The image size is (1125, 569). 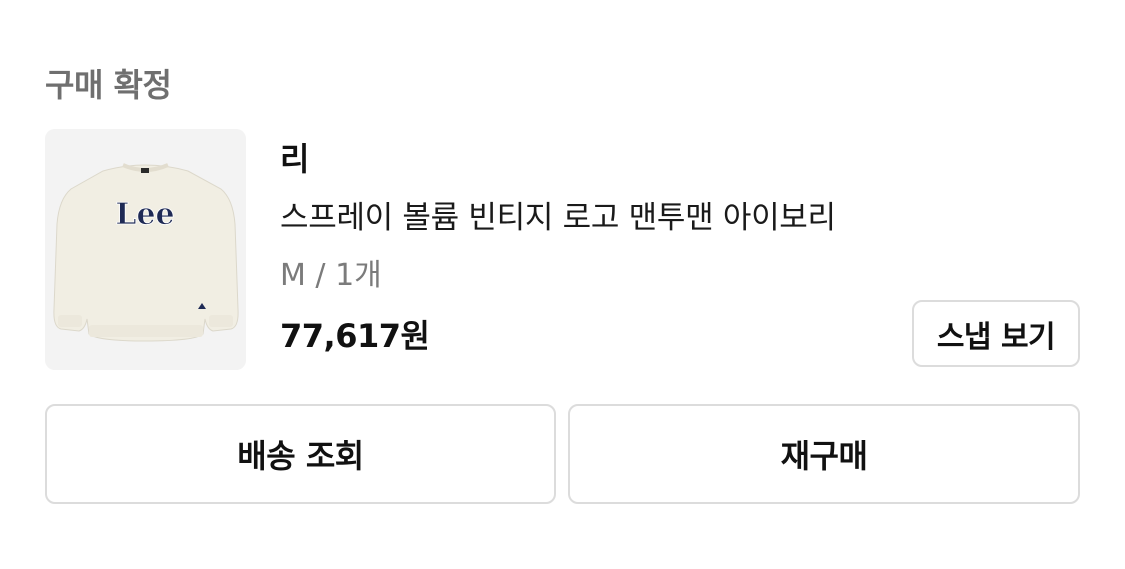 I want to click on product-brand: 리, so click(x=294, y=157).